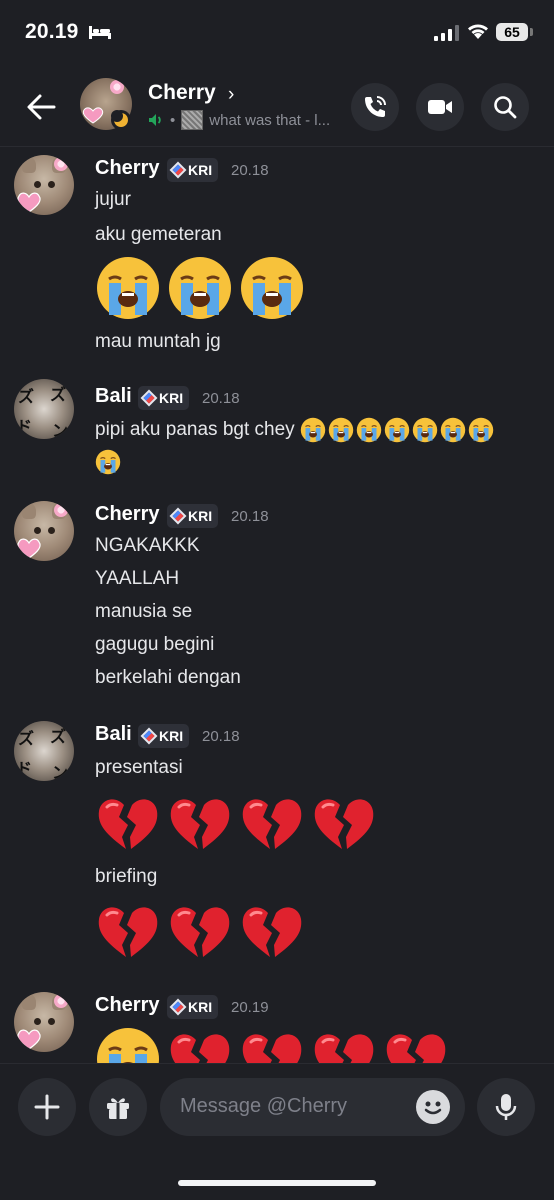  I want to click on search-button, so click(505, 107).